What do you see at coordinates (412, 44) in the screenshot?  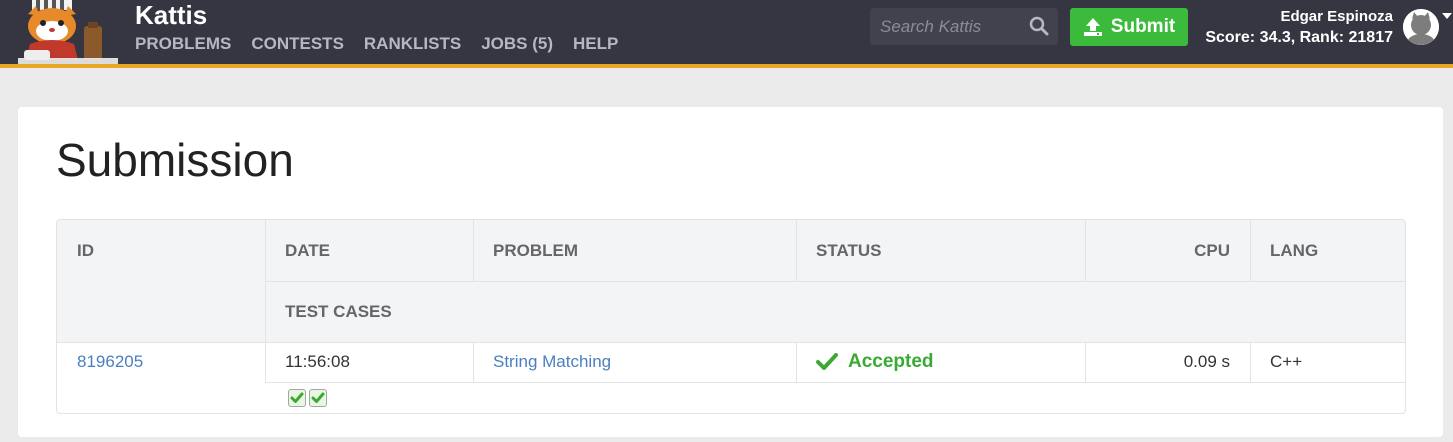 I see `nav-ranklists: RANKLISTS` at bounding box center [412, 44].